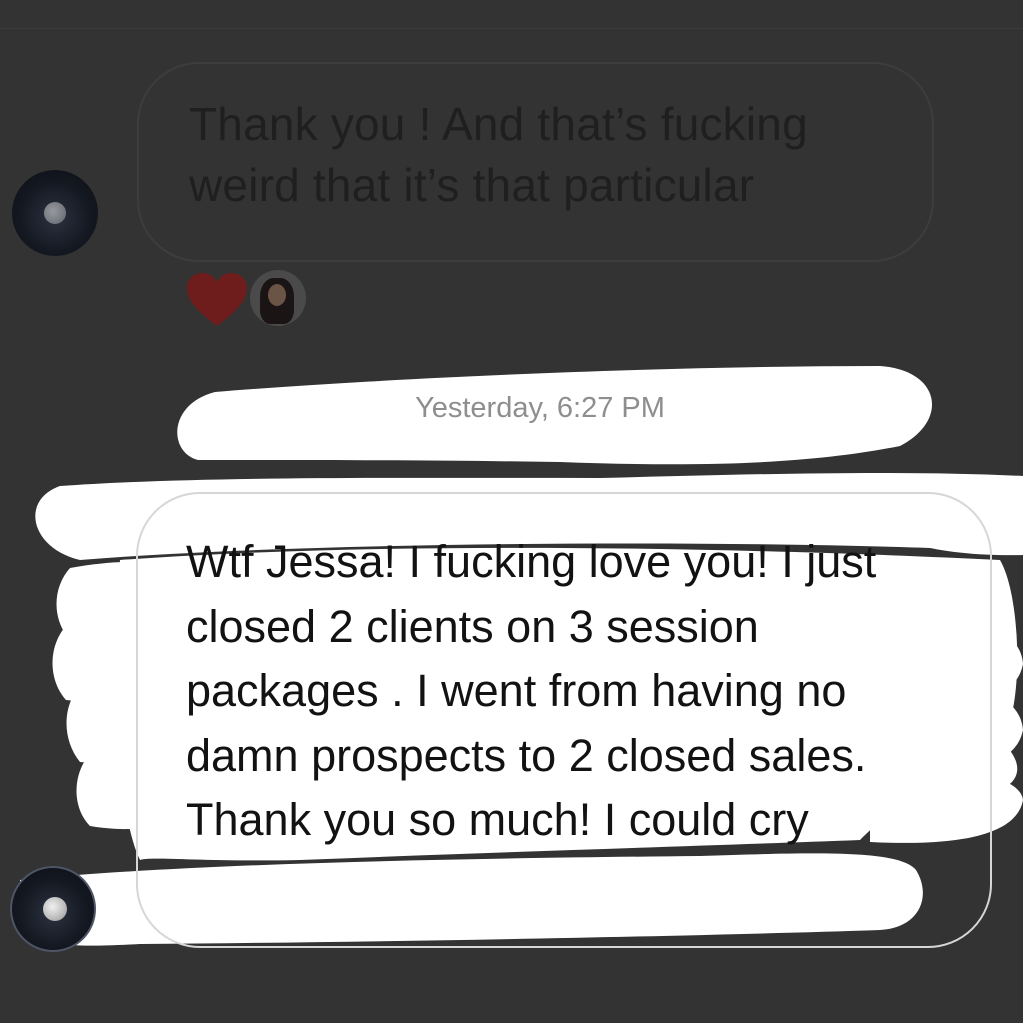  Describe the element at coordinates (511, 28) in the screenshot. I see `header-divider` at that location.